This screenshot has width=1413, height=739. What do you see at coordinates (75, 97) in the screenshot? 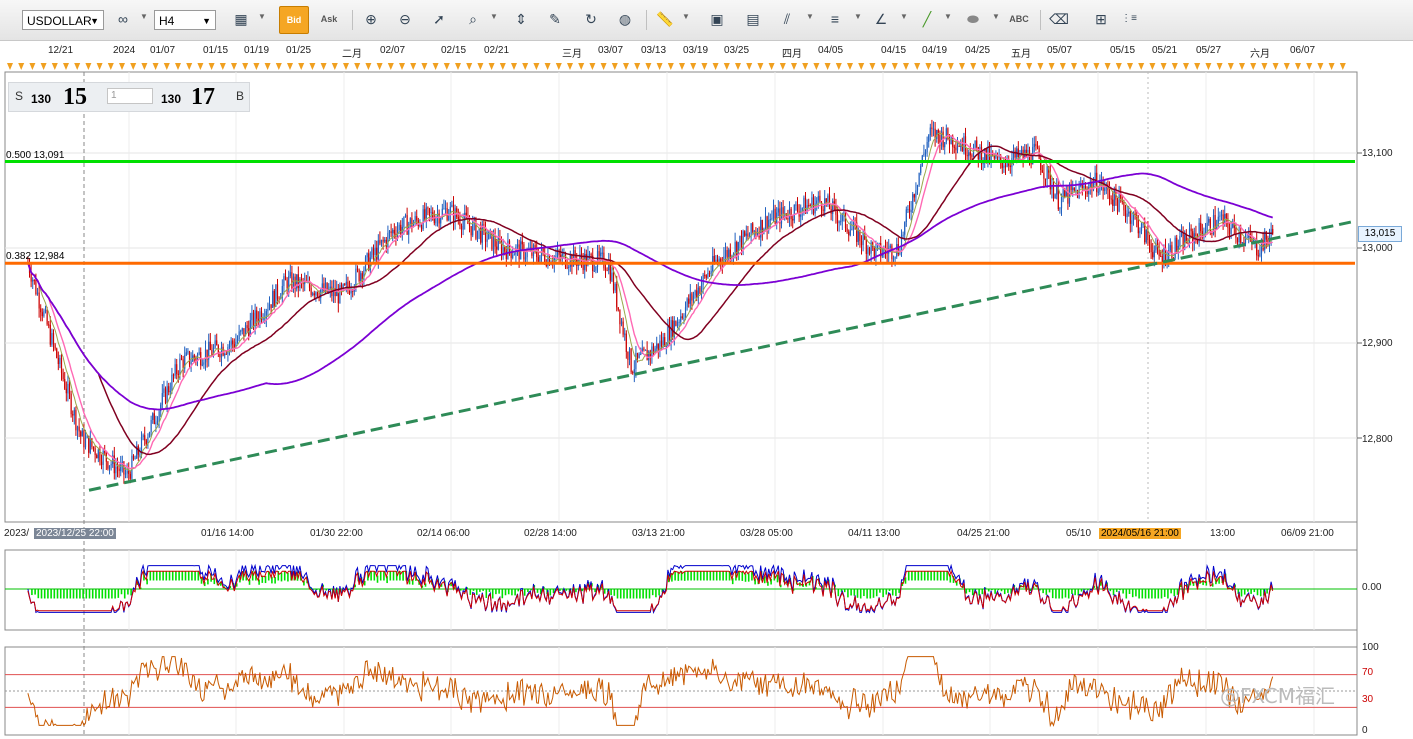
I see `sell-price: 15` at bounding box center [75, 97].